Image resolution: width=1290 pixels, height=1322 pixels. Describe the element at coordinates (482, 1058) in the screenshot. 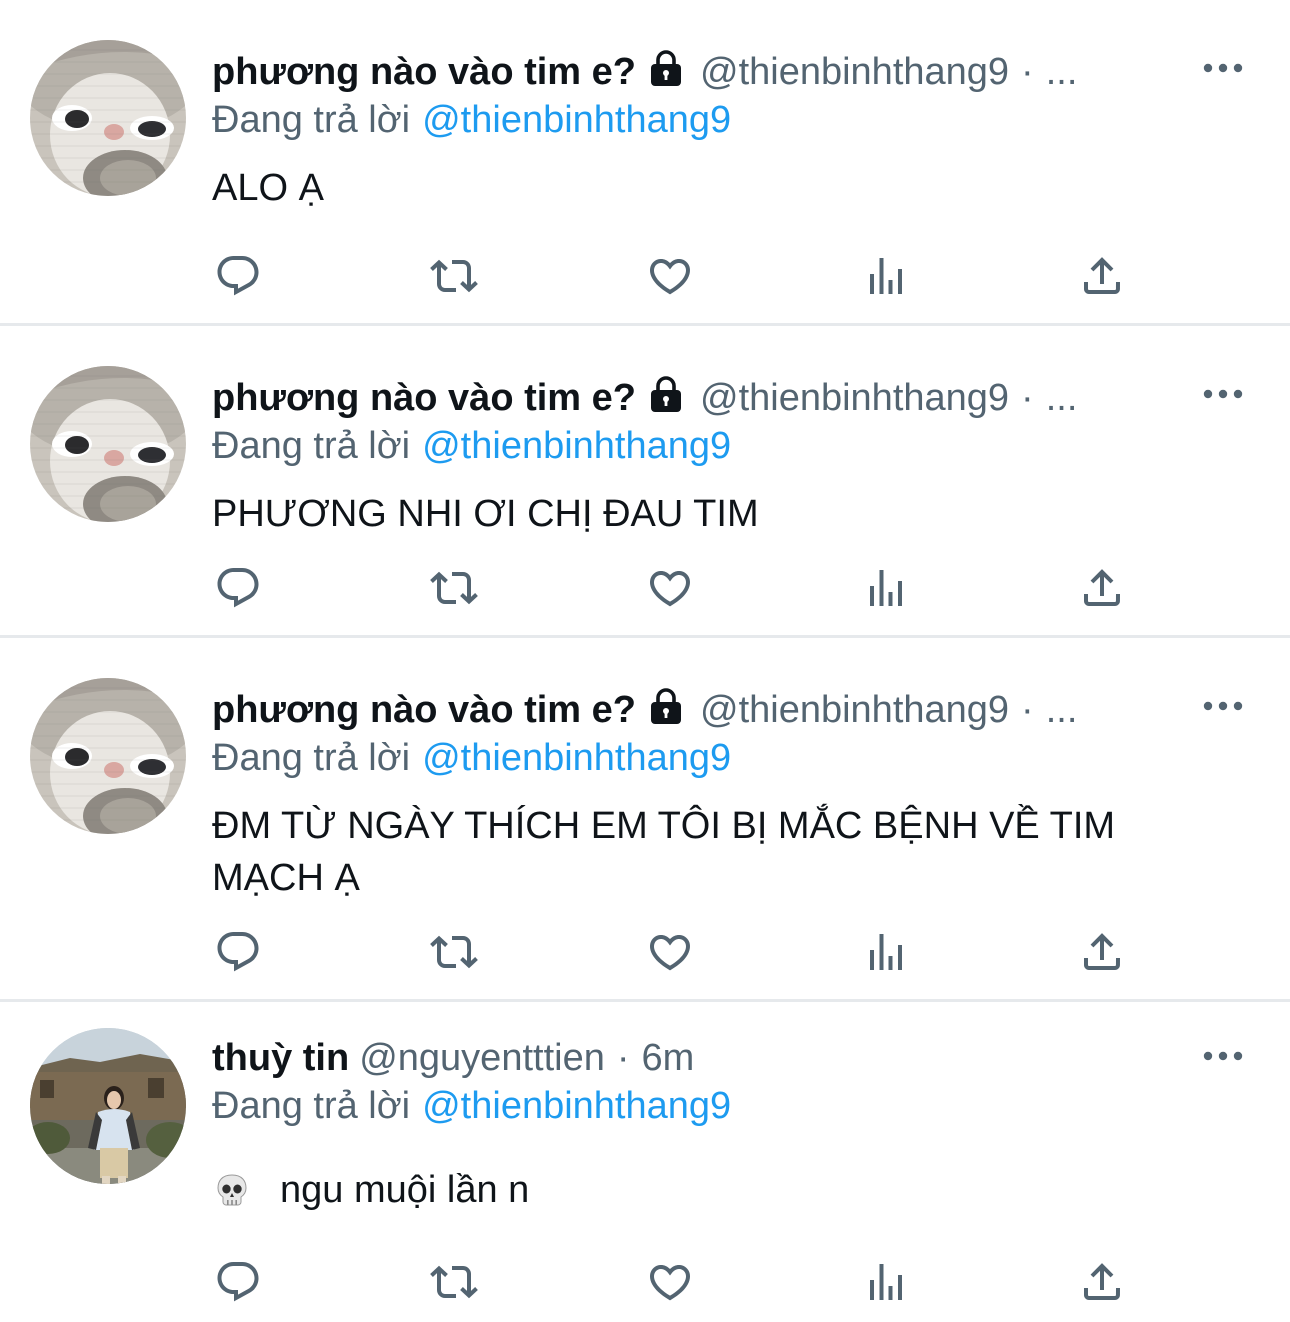

I see `user-handle: @nguyentttien` at that location.